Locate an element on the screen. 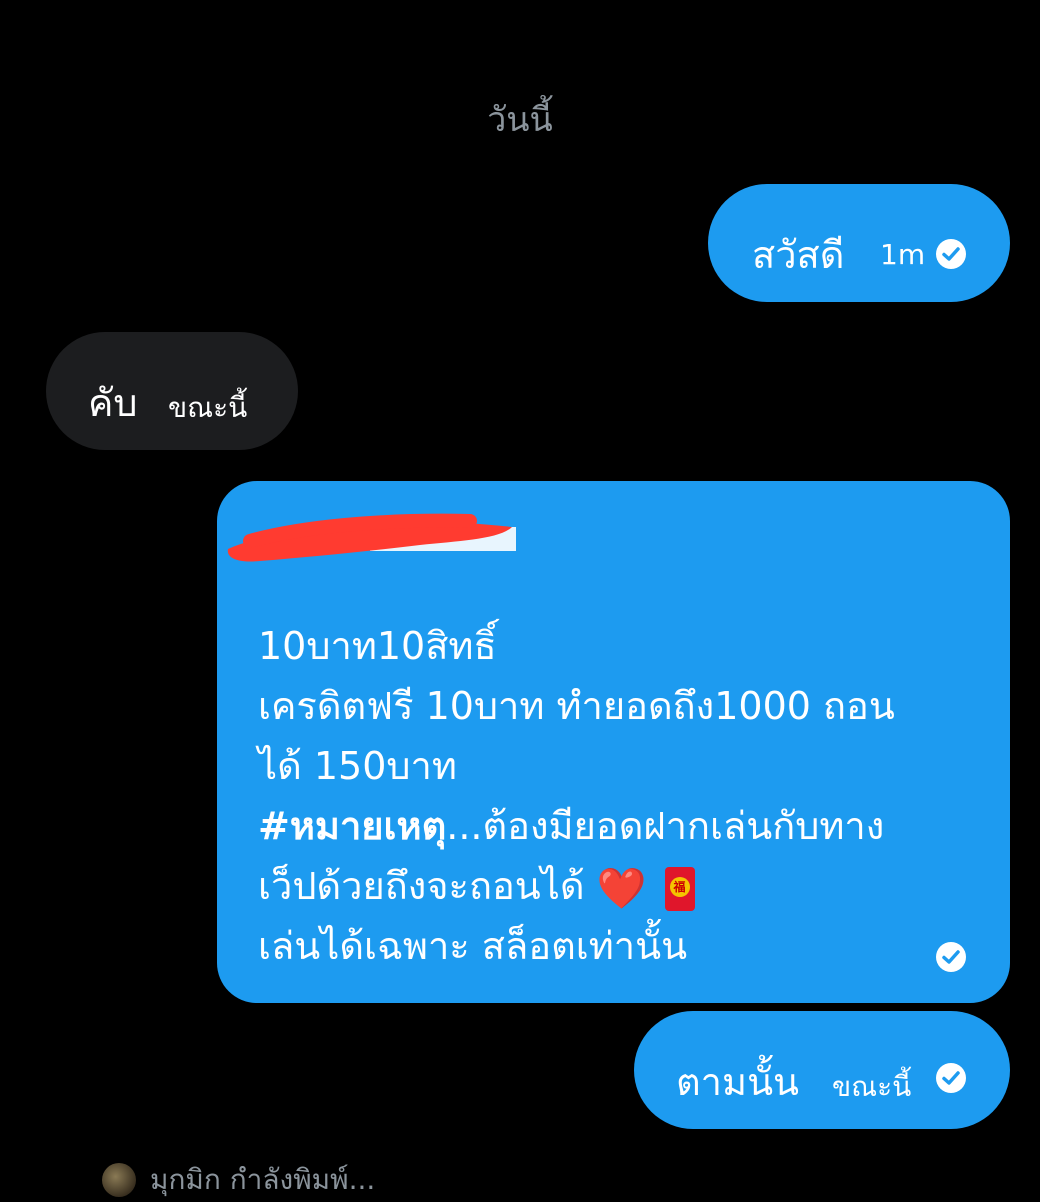 The height and width of the screenshot is (1202, 1040). message-text: คับ is located at coordinates (113, 403).